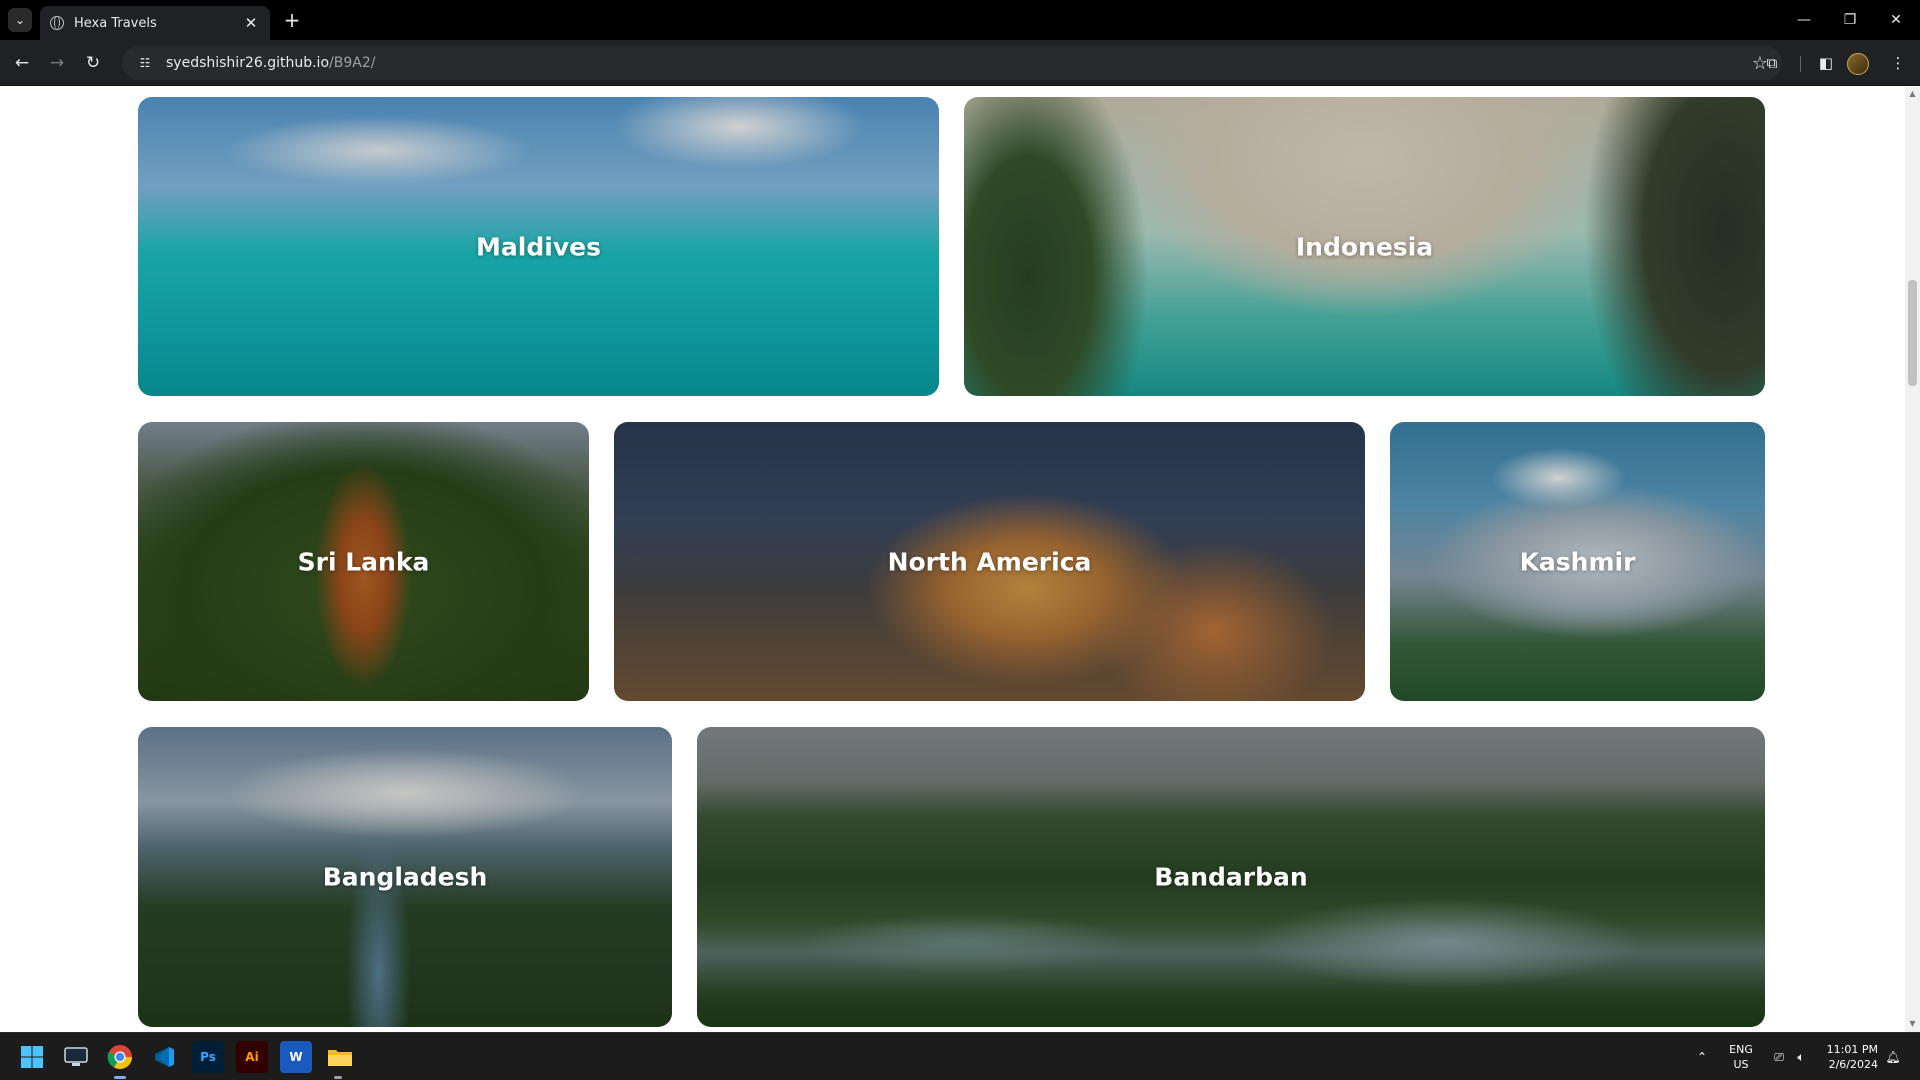 The height and width of the screenshot is (1080, 1920). I want to click on windows-start-icon, so click(32, 1057).